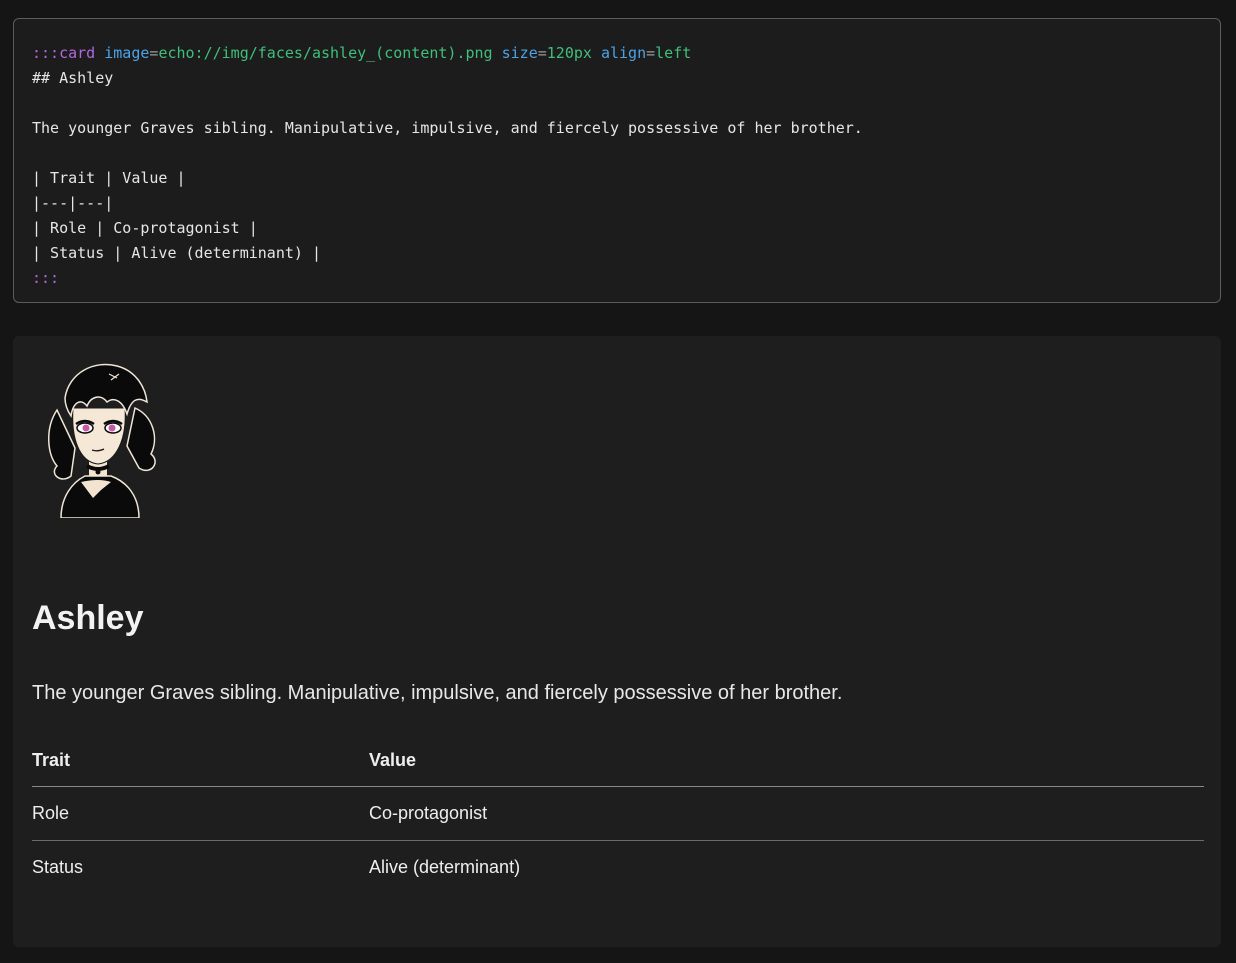 This screenshot has height=963, width=1236. Describe the element at coordinates (569, 53) in the screenshot. I see `attr-value-size: 120px` at that location.